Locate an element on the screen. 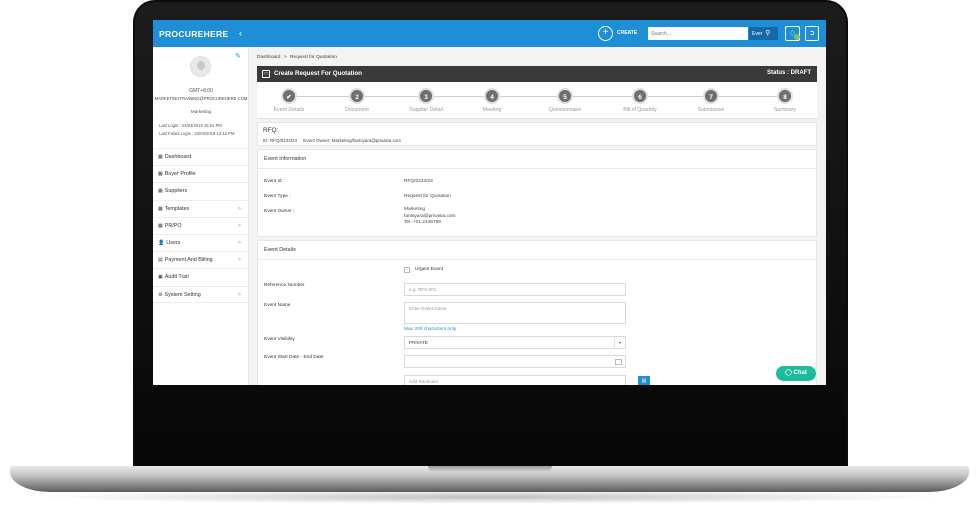 This screenshot has width=979, height=517. max-characters-hint: Max 200 characters only is located at coordinates (430, 329).